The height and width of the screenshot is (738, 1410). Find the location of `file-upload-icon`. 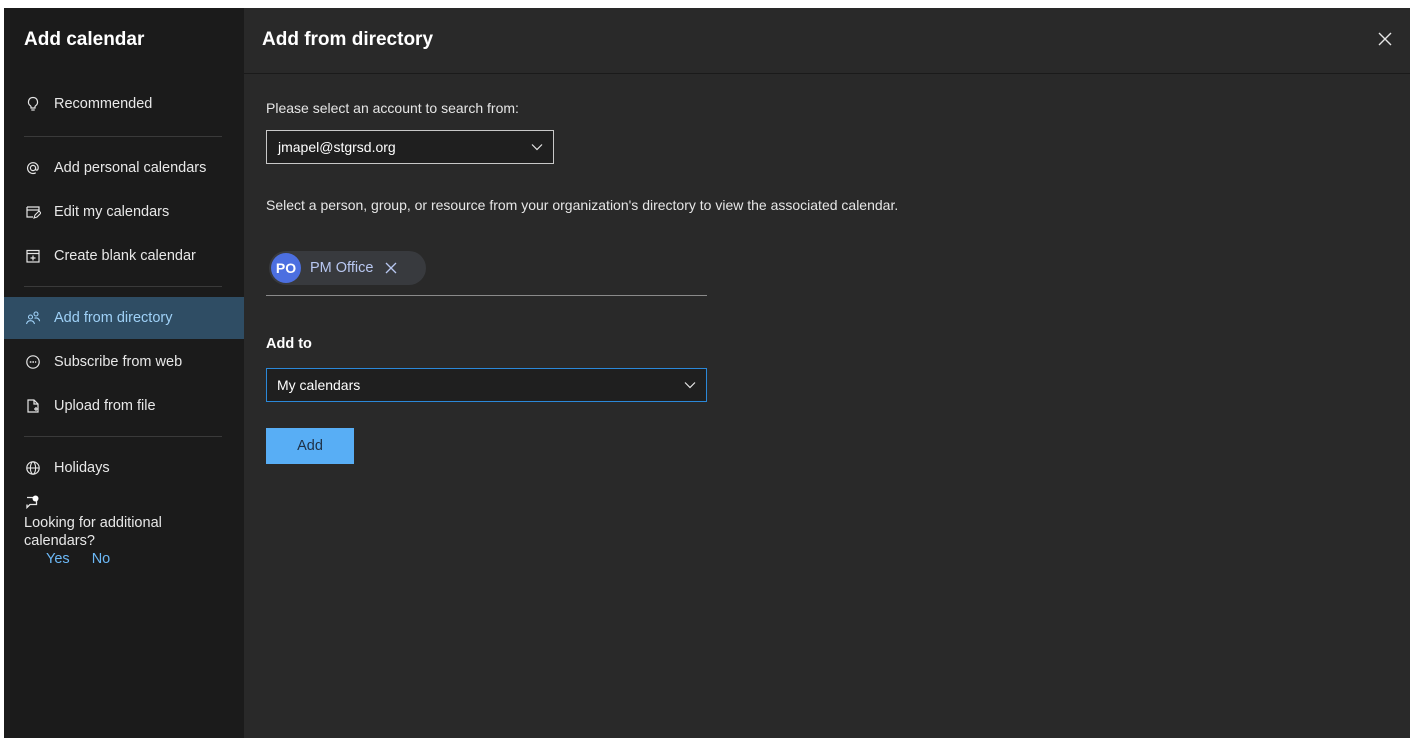

file-upload-icon is located at coordinates (33, 406).